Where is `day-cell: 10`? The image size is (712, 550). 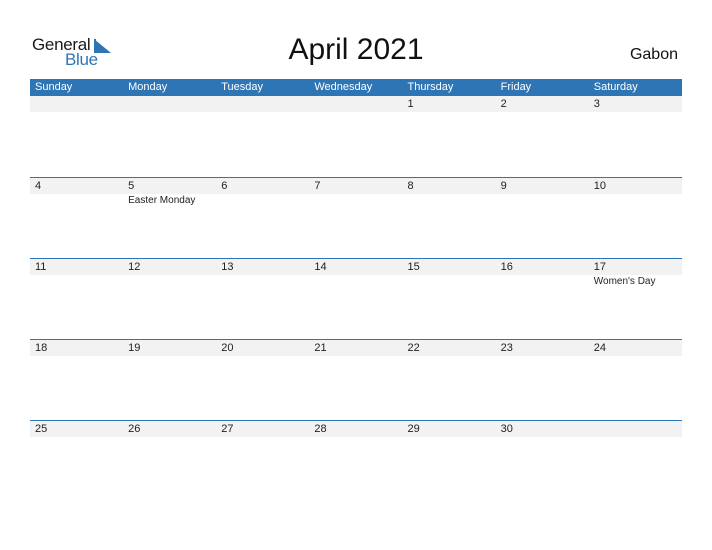 day-cell: 10 is located at coordinates (635, 192).